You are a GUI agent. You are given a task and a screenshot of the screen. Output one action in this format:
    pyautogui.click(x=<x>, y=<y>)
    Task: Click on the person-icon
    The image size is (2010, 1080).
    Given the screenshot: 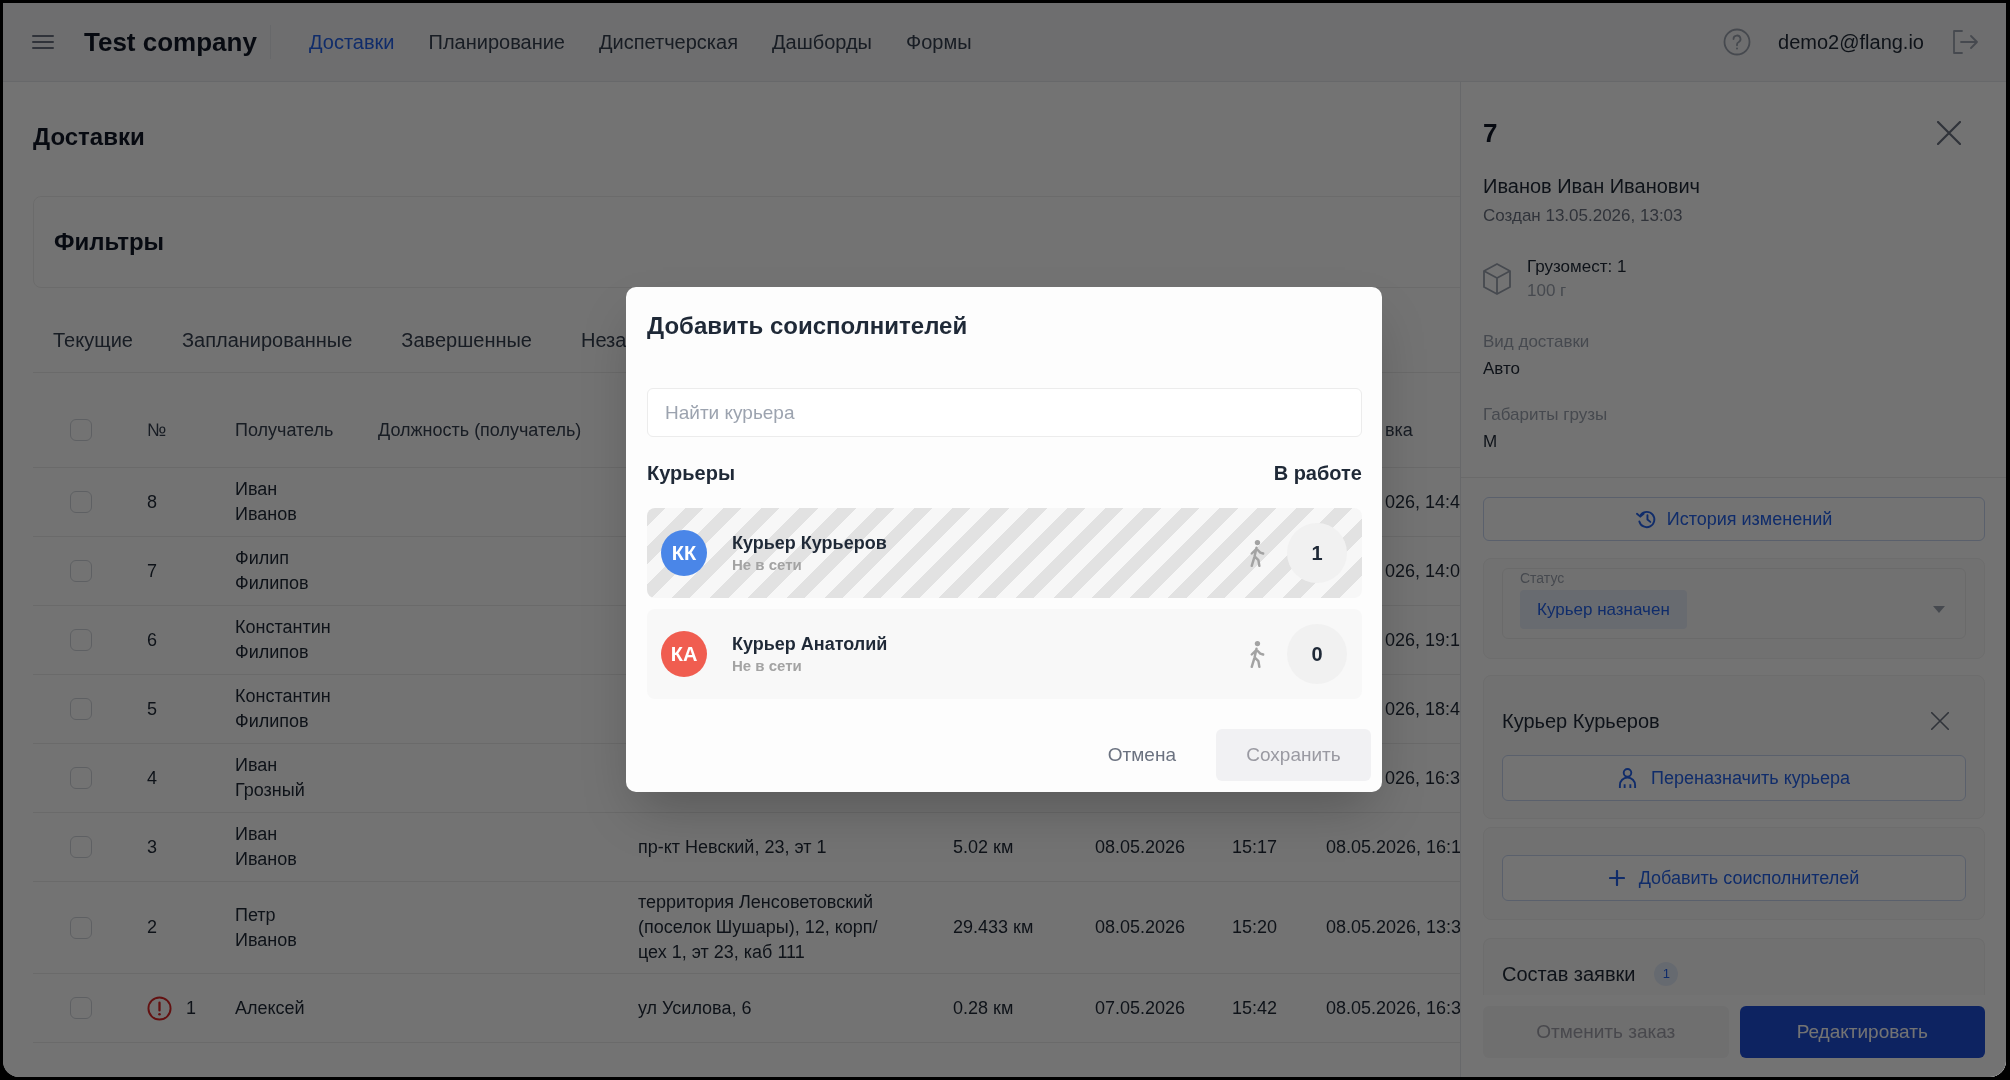 What is the action you would take?
    pyautogui.click(x=1628, y=778)
    